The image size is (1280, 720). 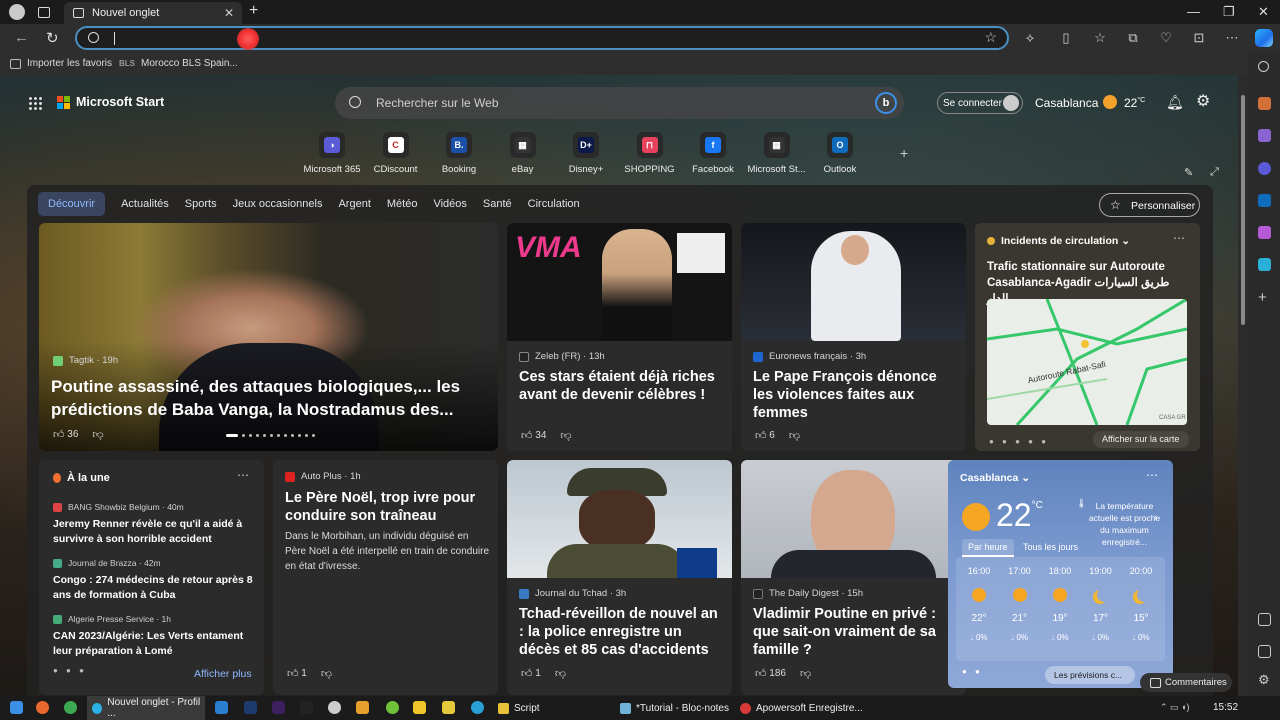 What do you see at coordinates (995, 478) in the screenshot?
I see `weather-city-selector: Casablanca ⌄` at bounding box center [995, 478].